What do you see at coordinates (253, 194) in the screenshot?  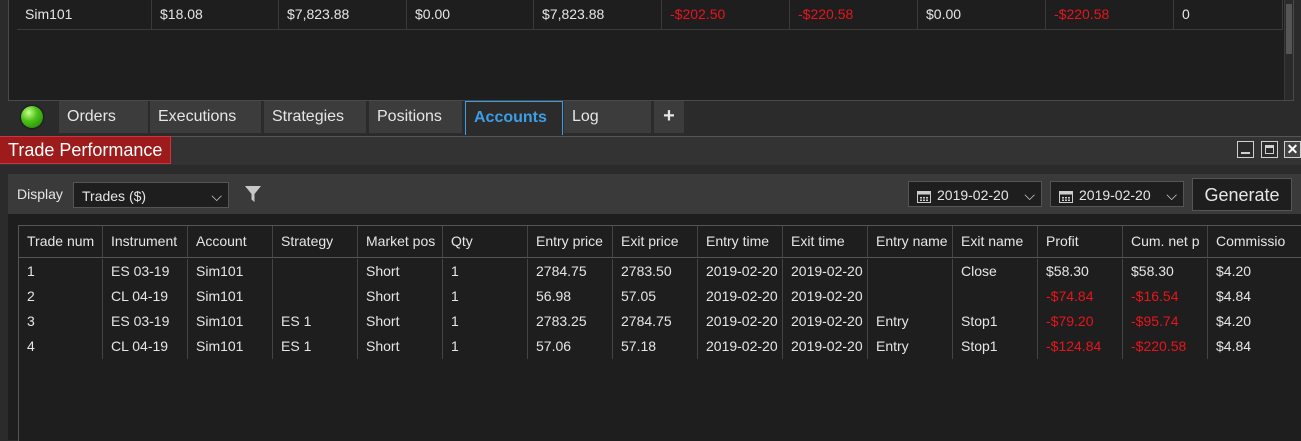 I see `filter-icon` at bounding box center [253, 194].